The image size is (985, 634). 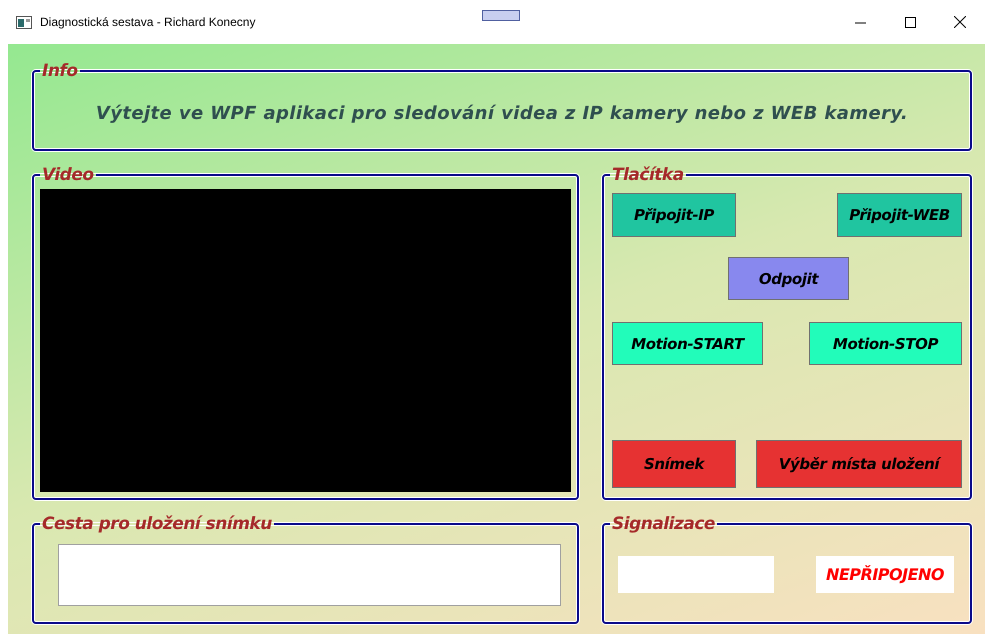 What do you see at coordinates (885, 343) in the screenshot?
I see `action-button: Motion-STOP` at bounding box center [885, 343].